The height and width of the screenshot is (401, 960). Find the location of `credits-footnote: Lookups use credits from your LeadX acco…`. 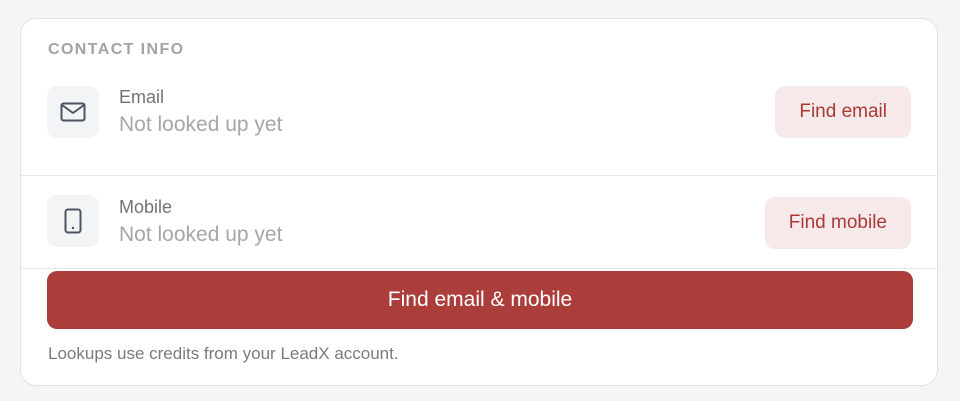

credits-footnote: Lookups use credits from your LeadX acco… is located at coordinates (223, 353).